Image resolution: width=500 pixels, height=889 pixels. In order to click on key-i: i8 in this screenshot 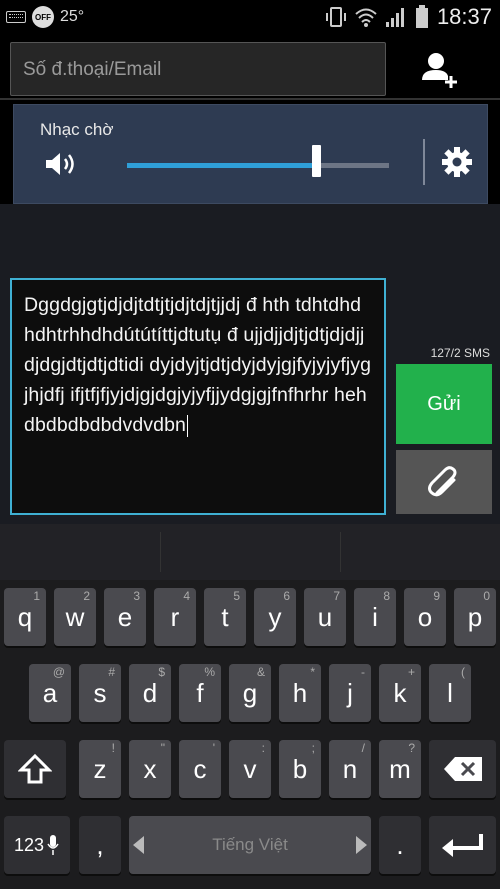, I will do `click(375, 617)`.